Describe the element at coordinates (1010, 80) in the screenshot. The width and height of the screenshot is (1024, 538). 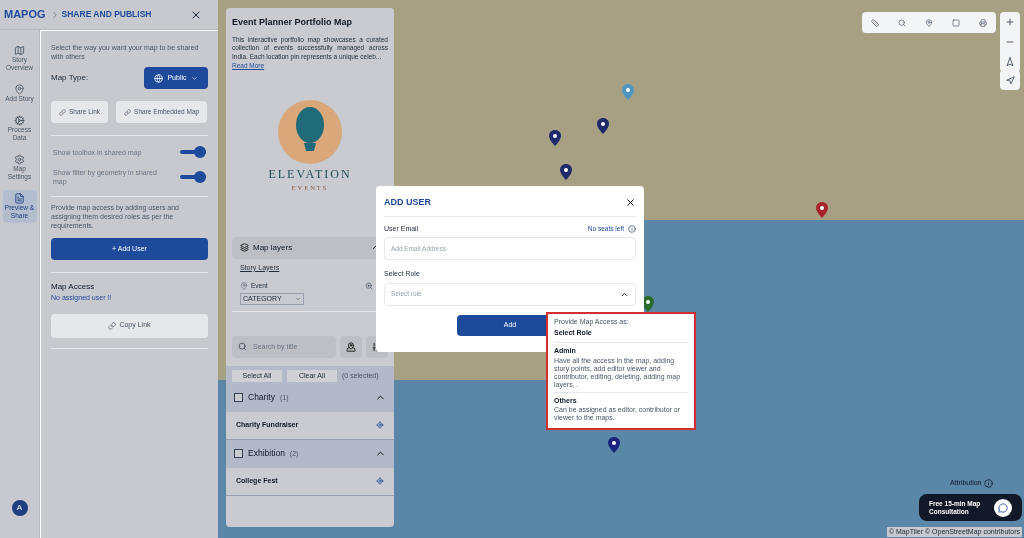
I see `locate-icon` at that location.